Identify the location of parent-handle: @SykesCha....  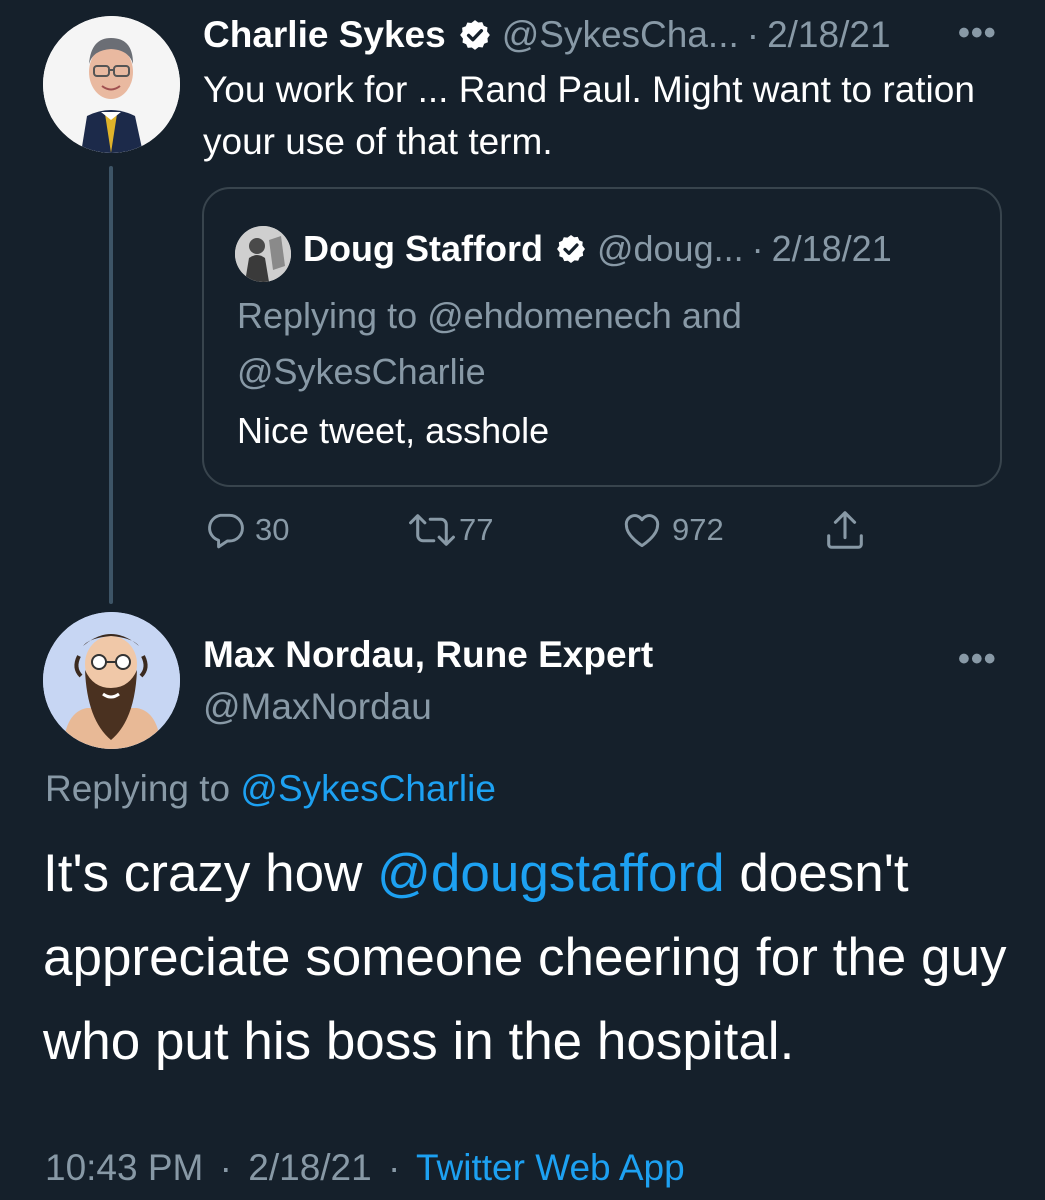
(620, 35).